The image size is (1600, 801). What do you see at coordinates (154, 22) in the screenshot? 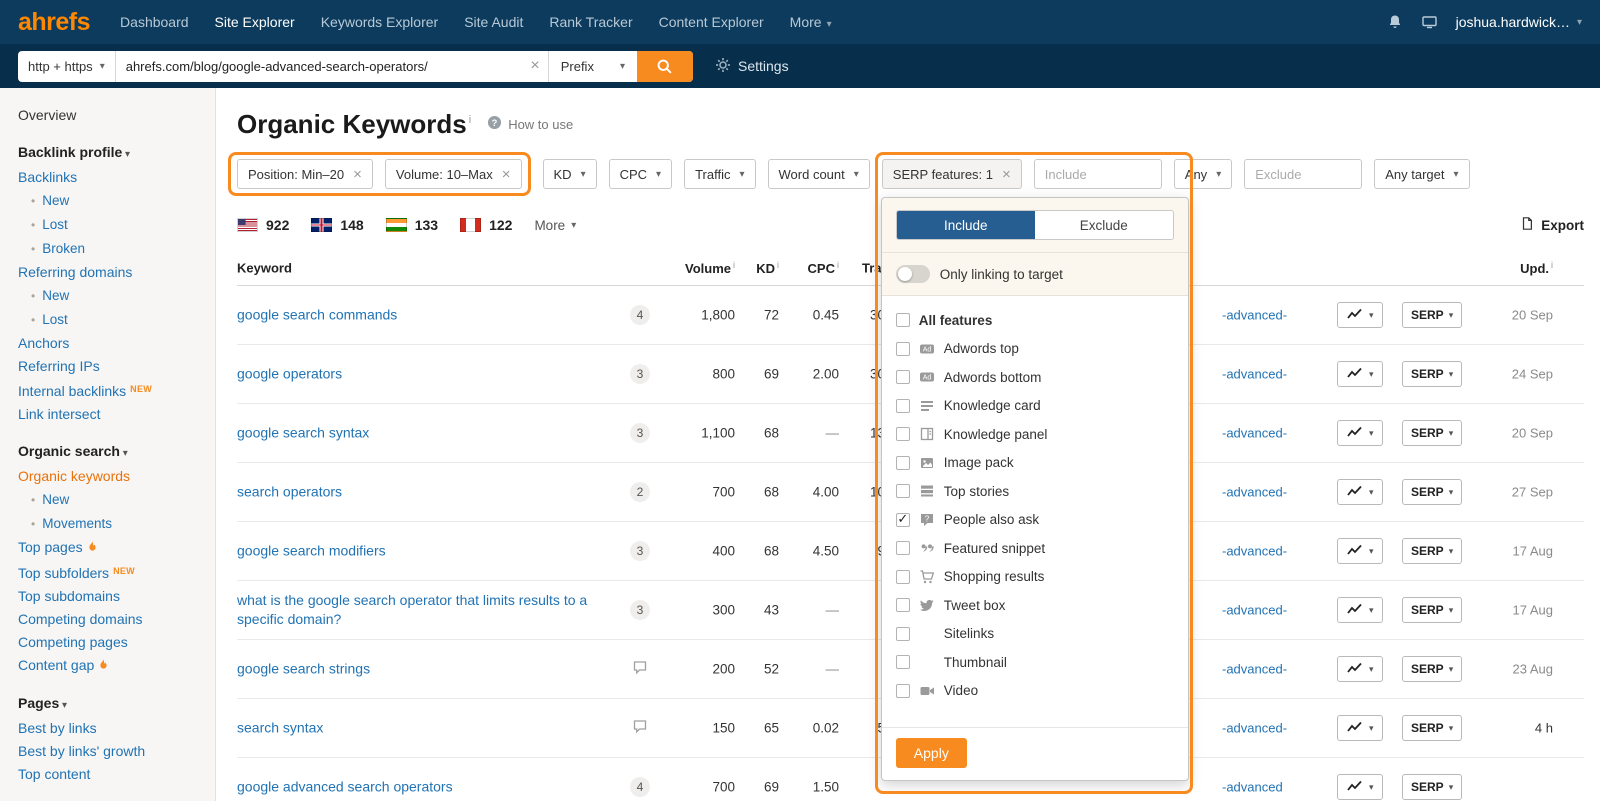
I see `nav-item-dashboard: Dashboard` at bounding box center [154, 22].